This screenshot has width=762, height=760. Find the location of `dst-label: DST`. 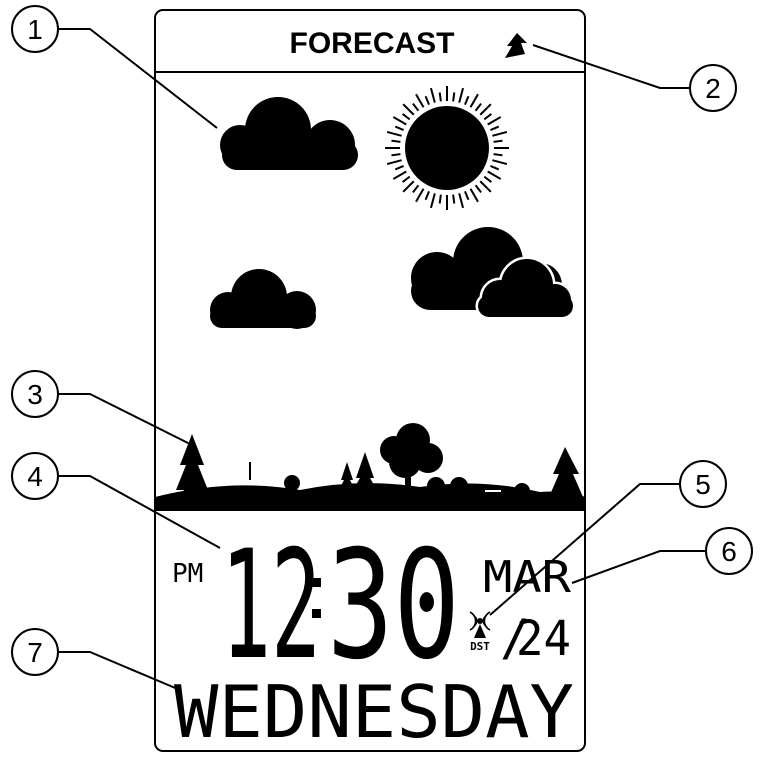

dst-label: DST is located at coordinates (480, 646).